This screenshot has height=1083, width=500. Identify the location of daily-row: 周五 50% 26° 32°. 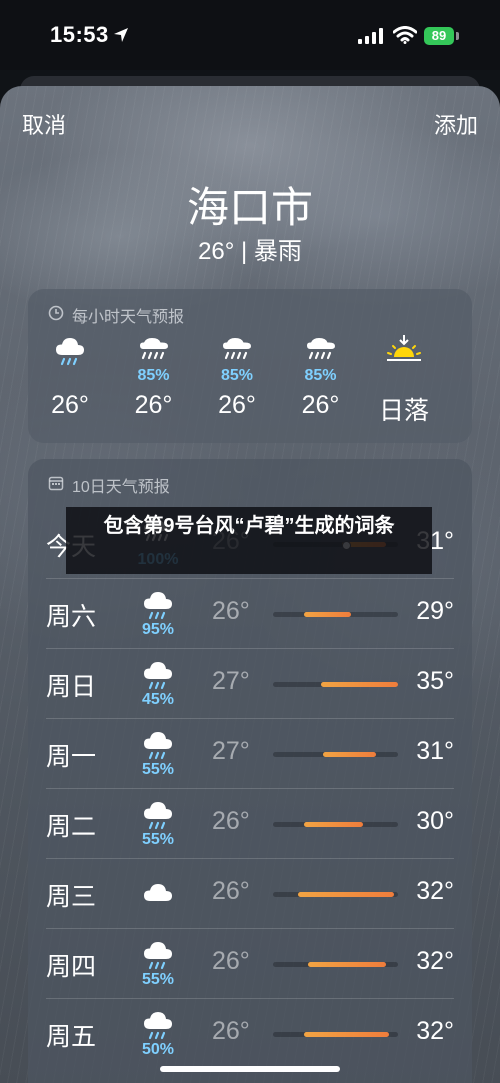
(250, 1034).